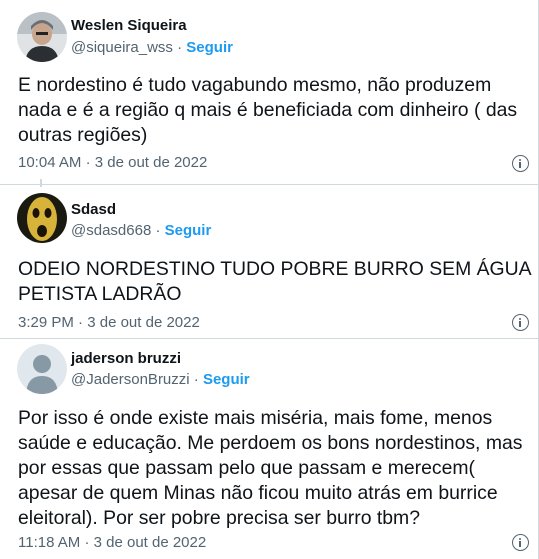 Image resolution: width=539 pixels, height=559 pixels. I want to click on author-handle-line: @sdasd668 · Seguir, so click(141, 230).